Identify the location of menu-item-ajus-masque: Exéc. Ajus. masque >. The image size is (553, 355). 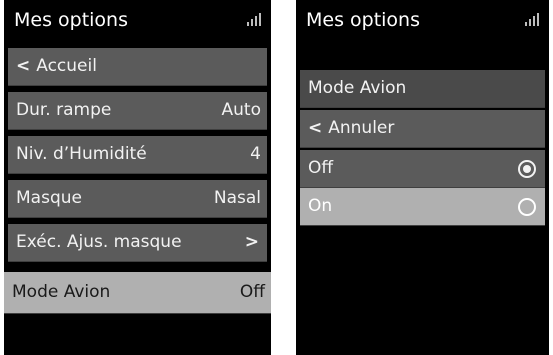
(137, 243).